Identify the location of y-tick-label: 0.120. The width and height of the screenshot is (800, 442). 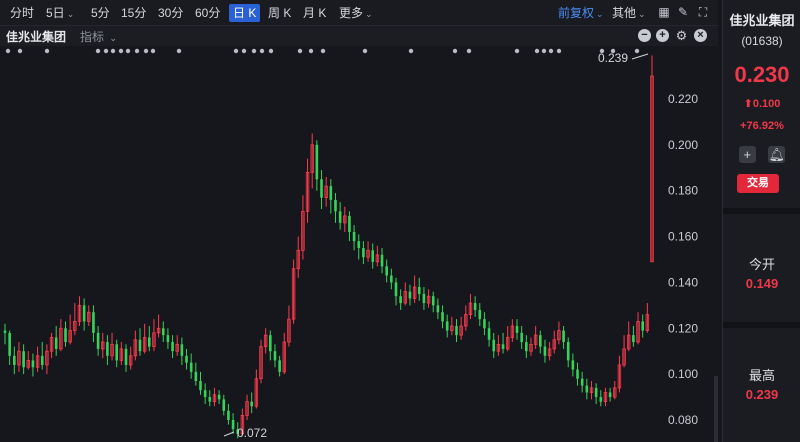
(683, 328).